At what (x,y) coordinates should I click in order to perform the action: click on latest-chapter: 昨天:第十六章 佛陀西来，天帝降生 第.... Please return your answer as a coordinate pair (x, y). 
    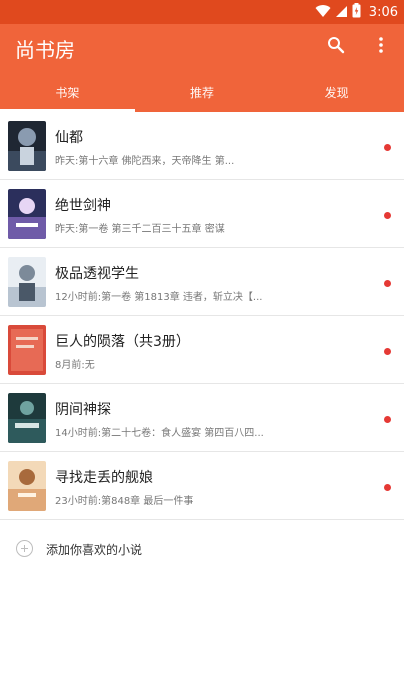
    Looking at the image, I should click on (145, 161).